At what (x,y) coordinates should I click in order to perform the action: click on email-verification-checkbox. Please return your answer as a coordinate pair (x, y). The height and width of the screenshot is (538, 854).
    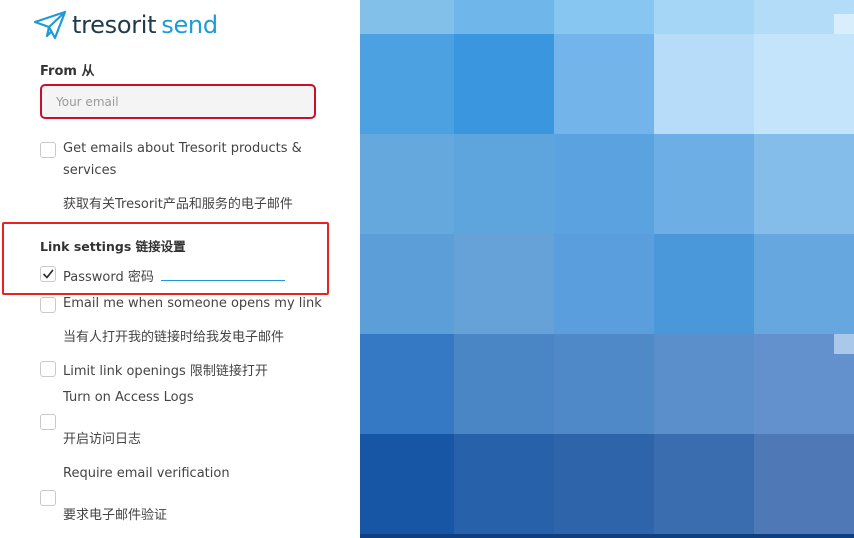
    Looking at the image, I should click on (48, 498).